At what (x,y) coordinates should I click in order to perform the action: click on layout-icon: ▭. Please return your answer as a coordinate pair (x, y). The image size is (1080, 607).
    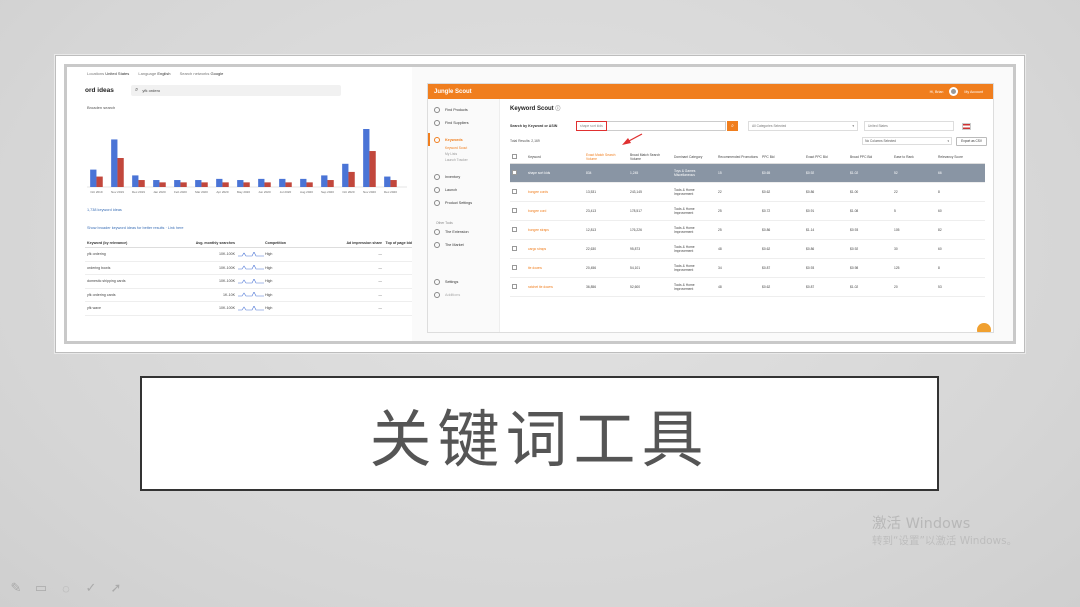
    Looking at the image, I should click on (41, 588).